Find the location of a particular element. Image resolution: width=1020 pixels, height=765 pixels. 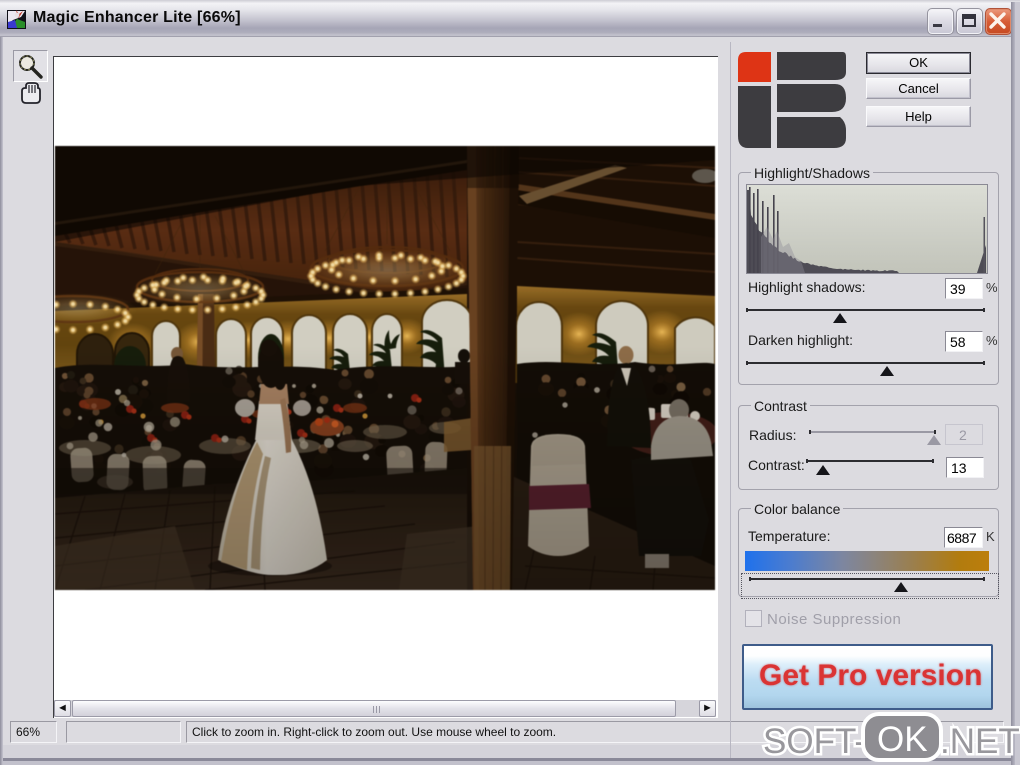

svg-text: OK is located at coordinates (902, 739).